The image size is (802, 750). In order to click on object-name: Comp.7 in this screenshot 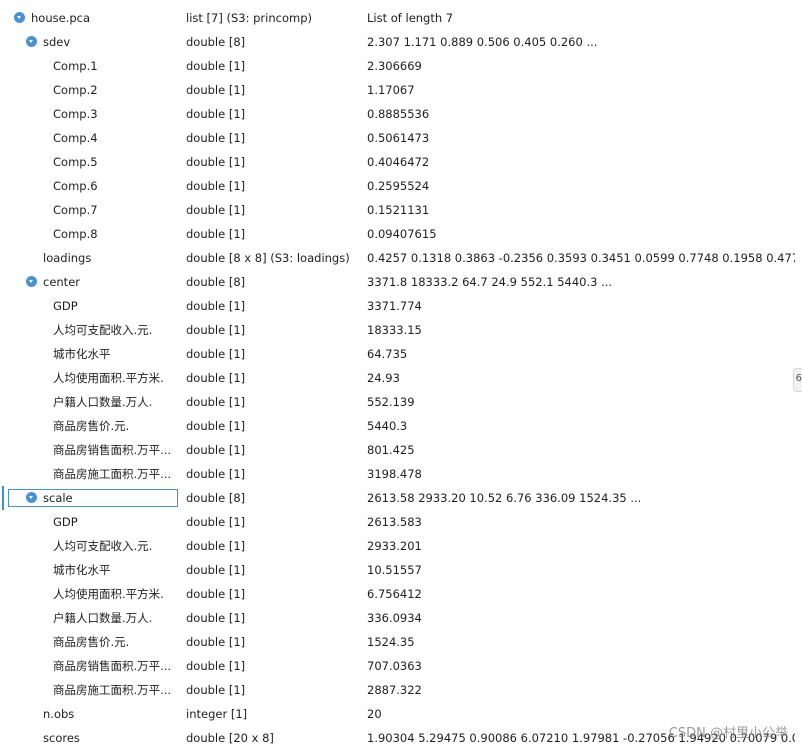, I will do `click(75, 210)`.